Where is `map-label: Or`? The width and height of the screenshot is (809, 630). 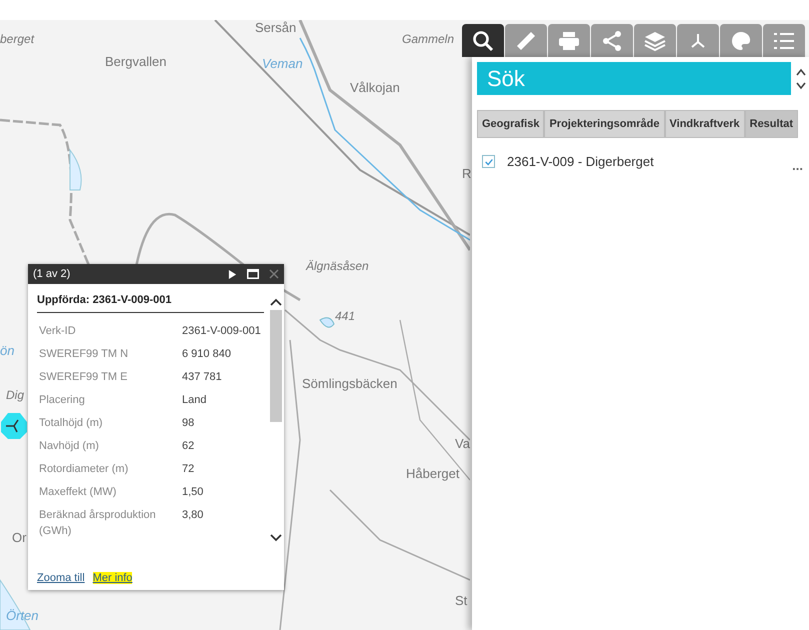 map-label: Or is located at coordinates (19, 537).